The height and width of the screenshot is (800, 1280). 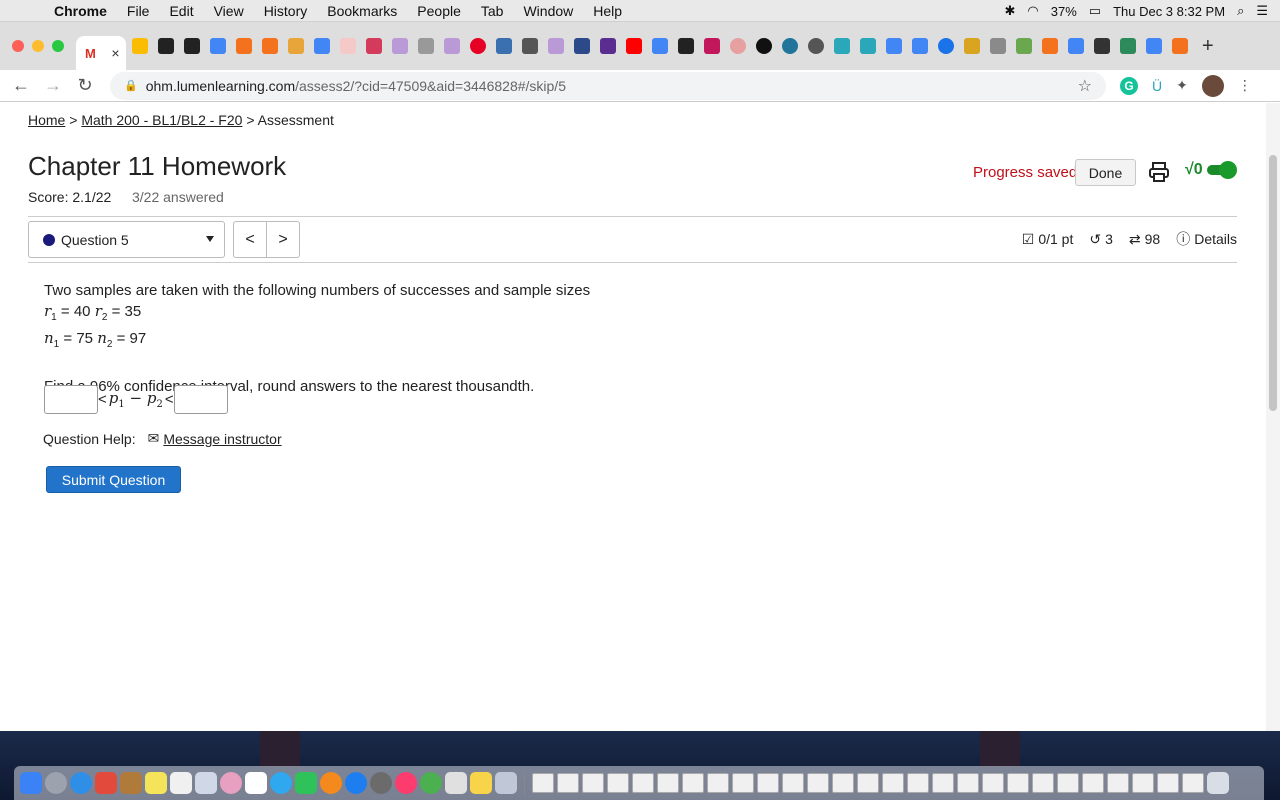 What do you see at coordinates (1273, 283) in the screenshot?
I see `scrollbar-thumb` at bounding box center [1273, 283].